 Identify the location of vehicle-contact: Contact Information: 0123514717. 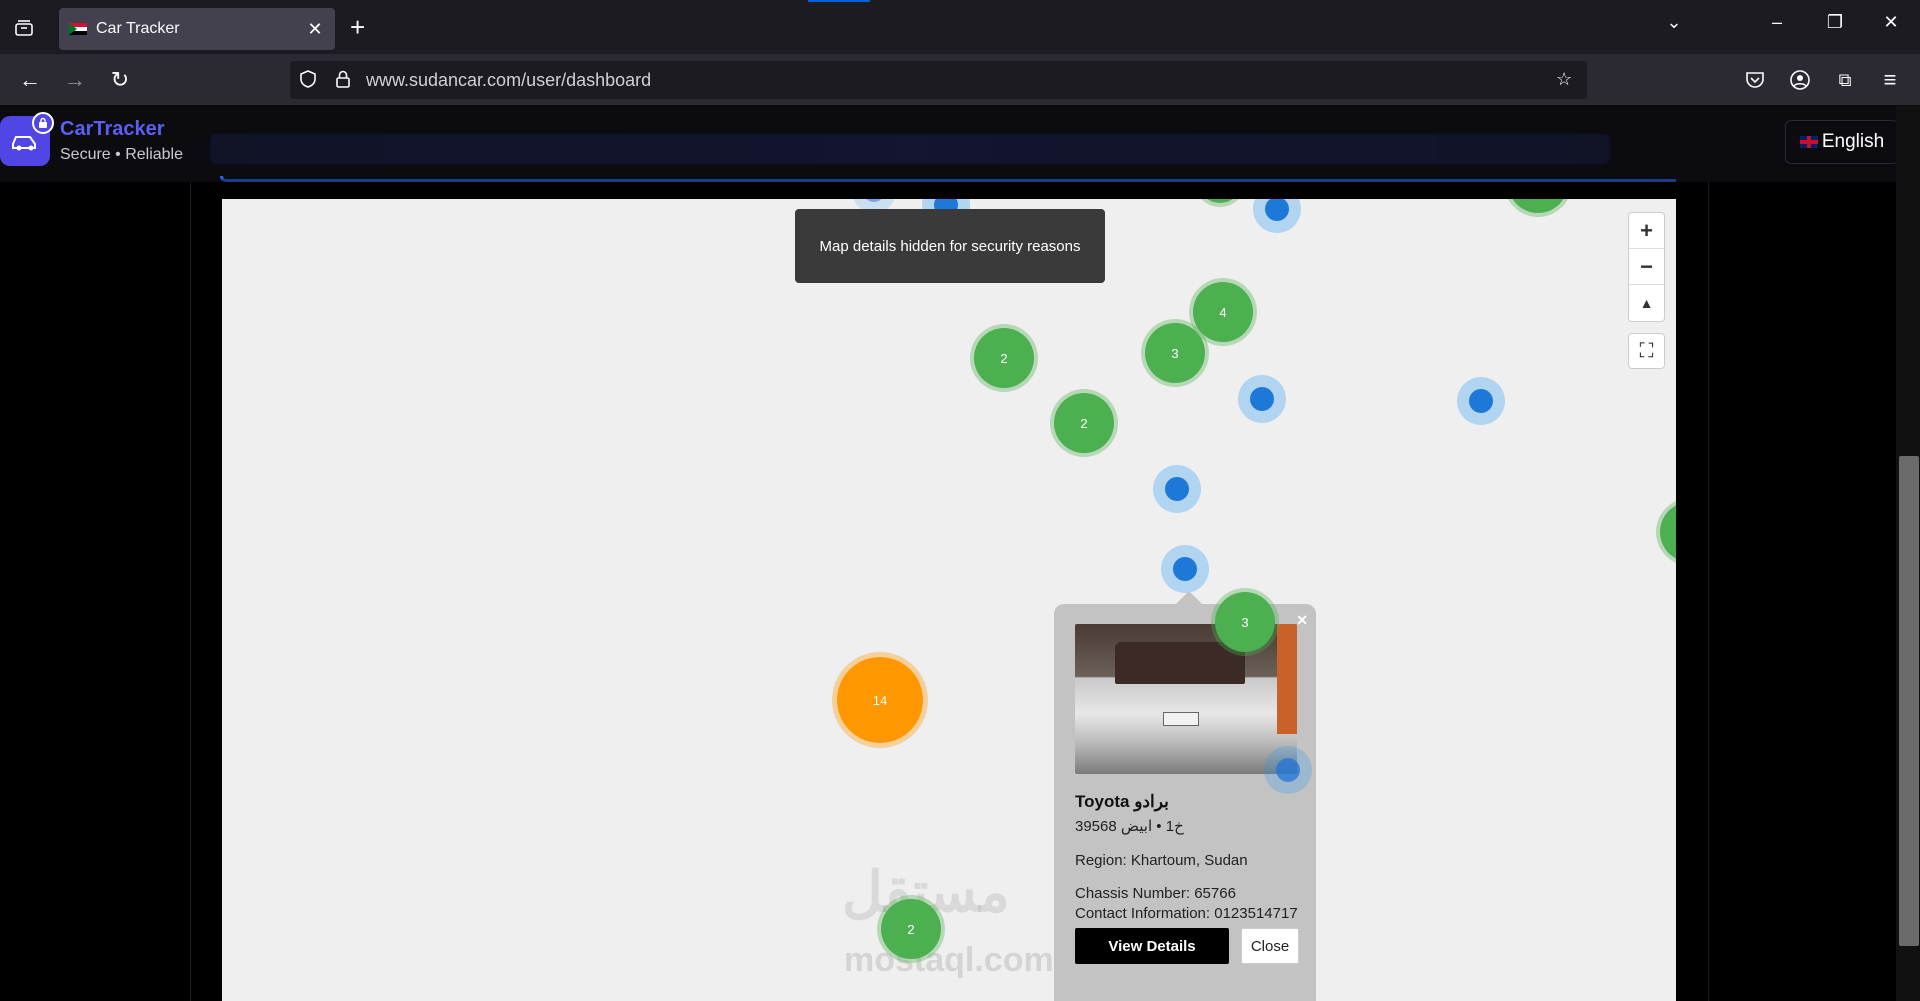
(1186, 913).